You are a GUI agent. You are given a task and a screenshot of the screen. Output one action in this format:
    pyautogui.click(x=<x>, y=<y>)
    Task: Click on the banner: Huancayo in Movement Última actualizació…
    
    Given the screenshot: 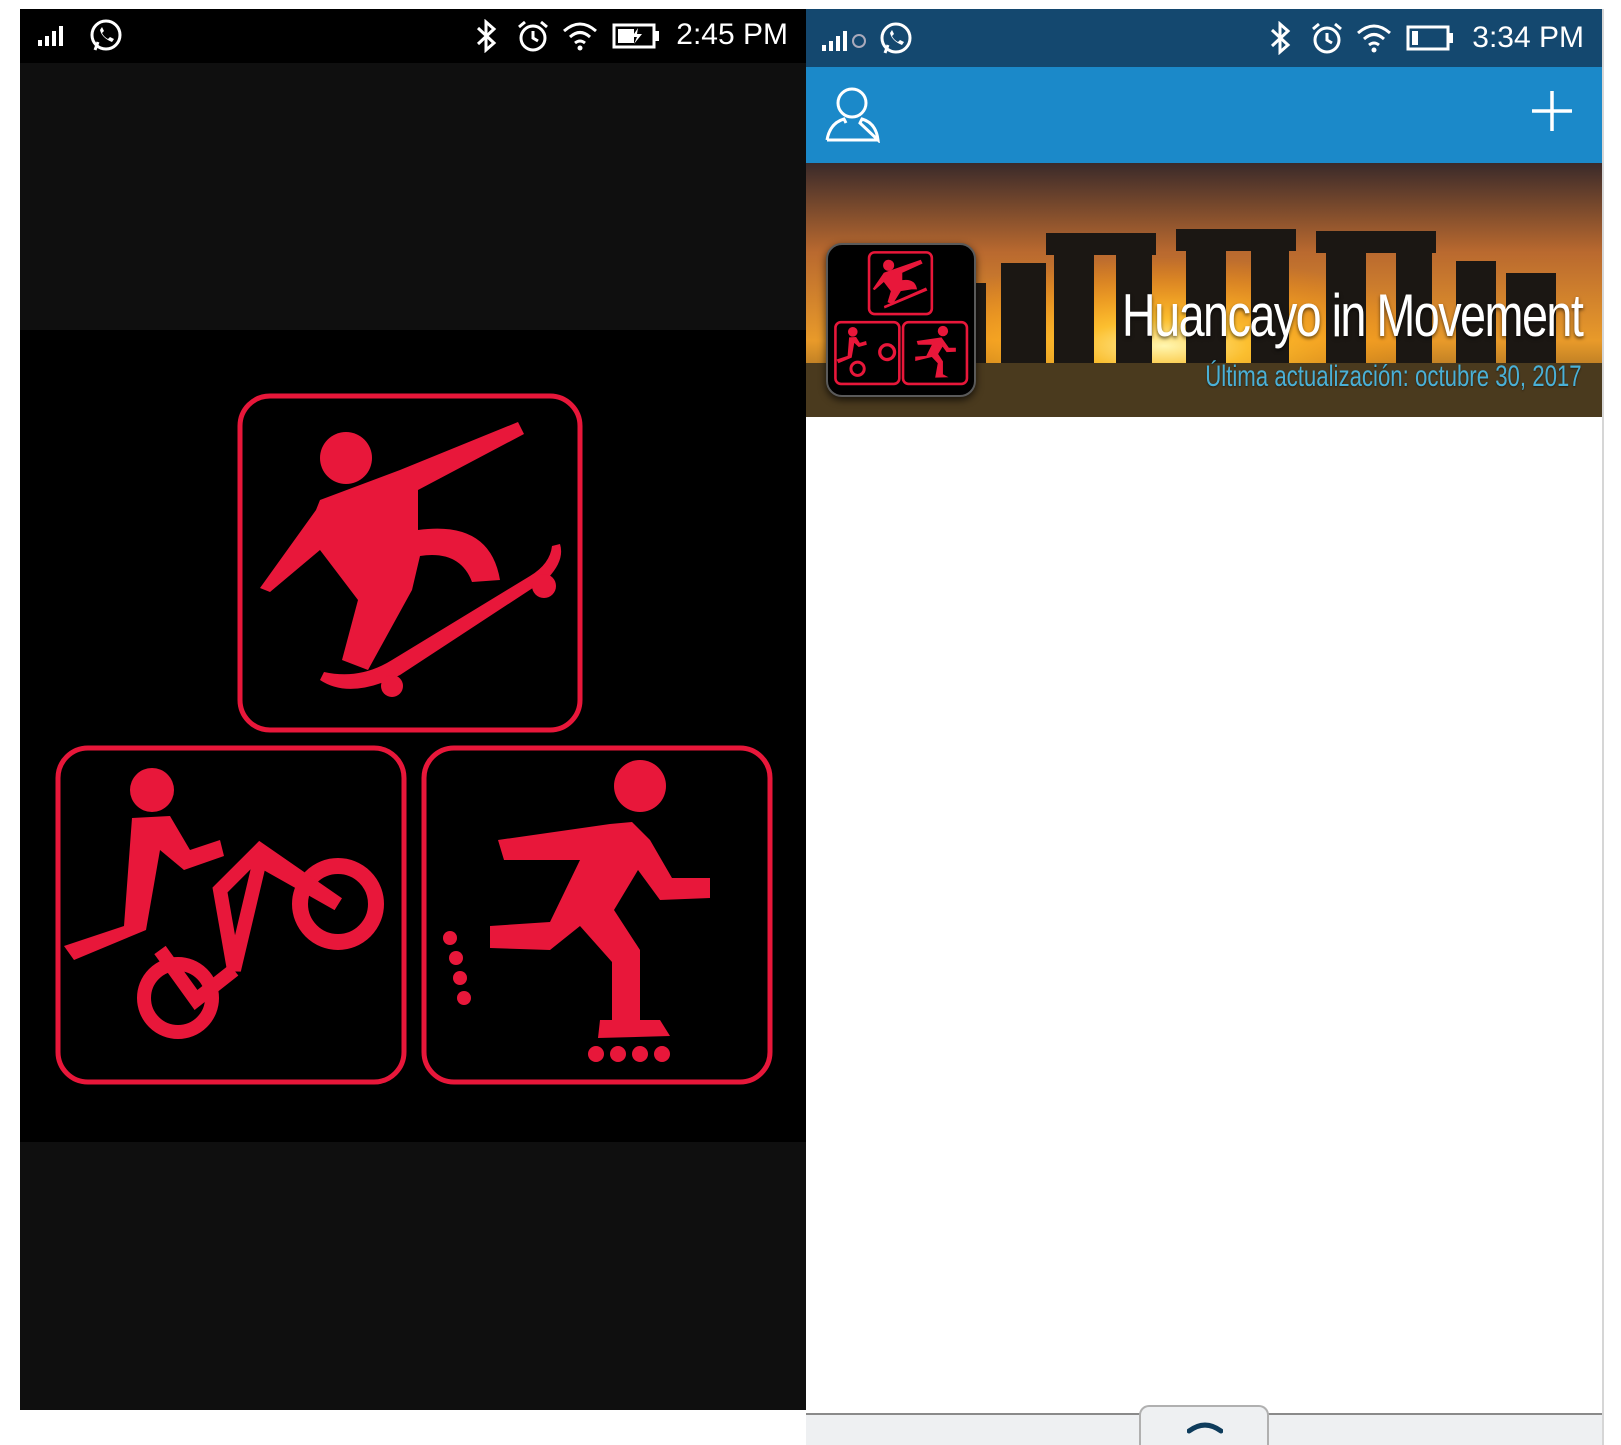 What is the action you would take?
    pyautogui.click(x=1204, y=290)
    